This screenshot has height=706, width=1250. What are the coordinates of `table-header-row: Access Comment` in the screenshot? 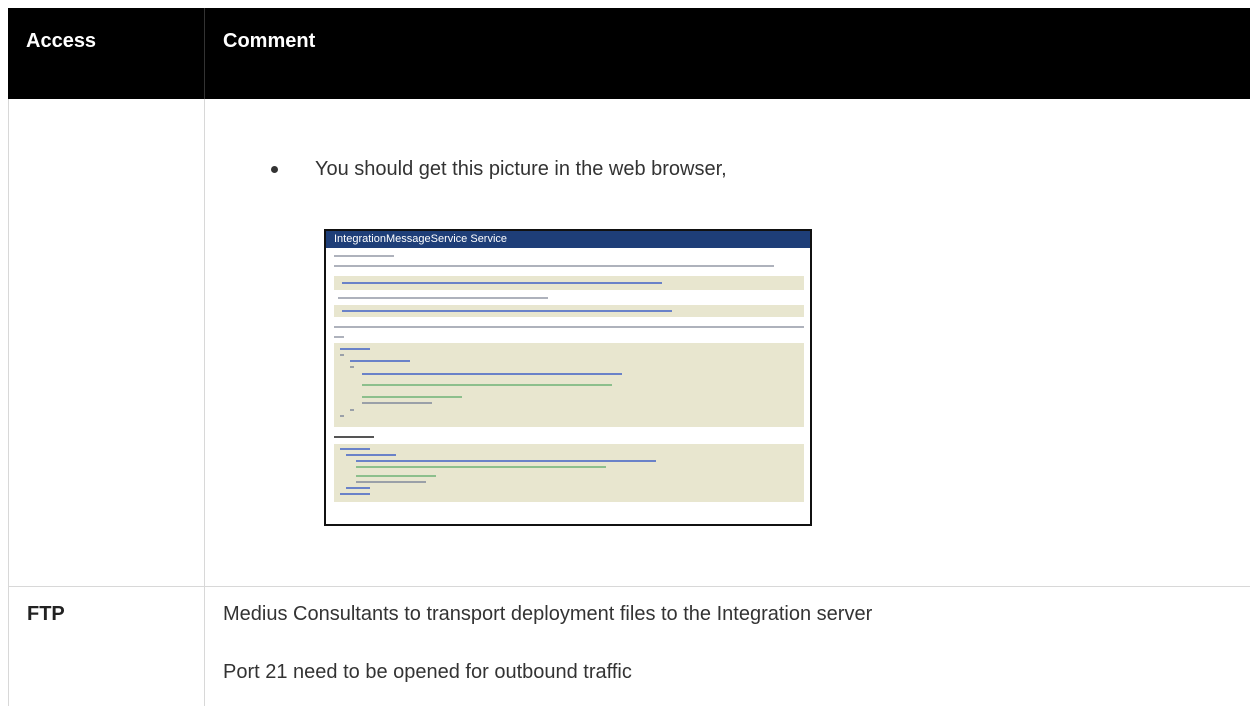 It's located at (629, 53).